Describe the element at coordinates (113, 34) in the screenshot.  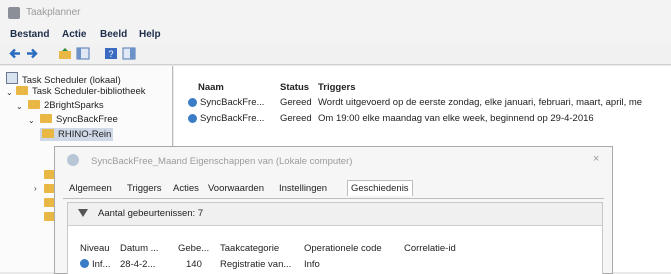
I see `menu-beeld: Beeld` at that location.